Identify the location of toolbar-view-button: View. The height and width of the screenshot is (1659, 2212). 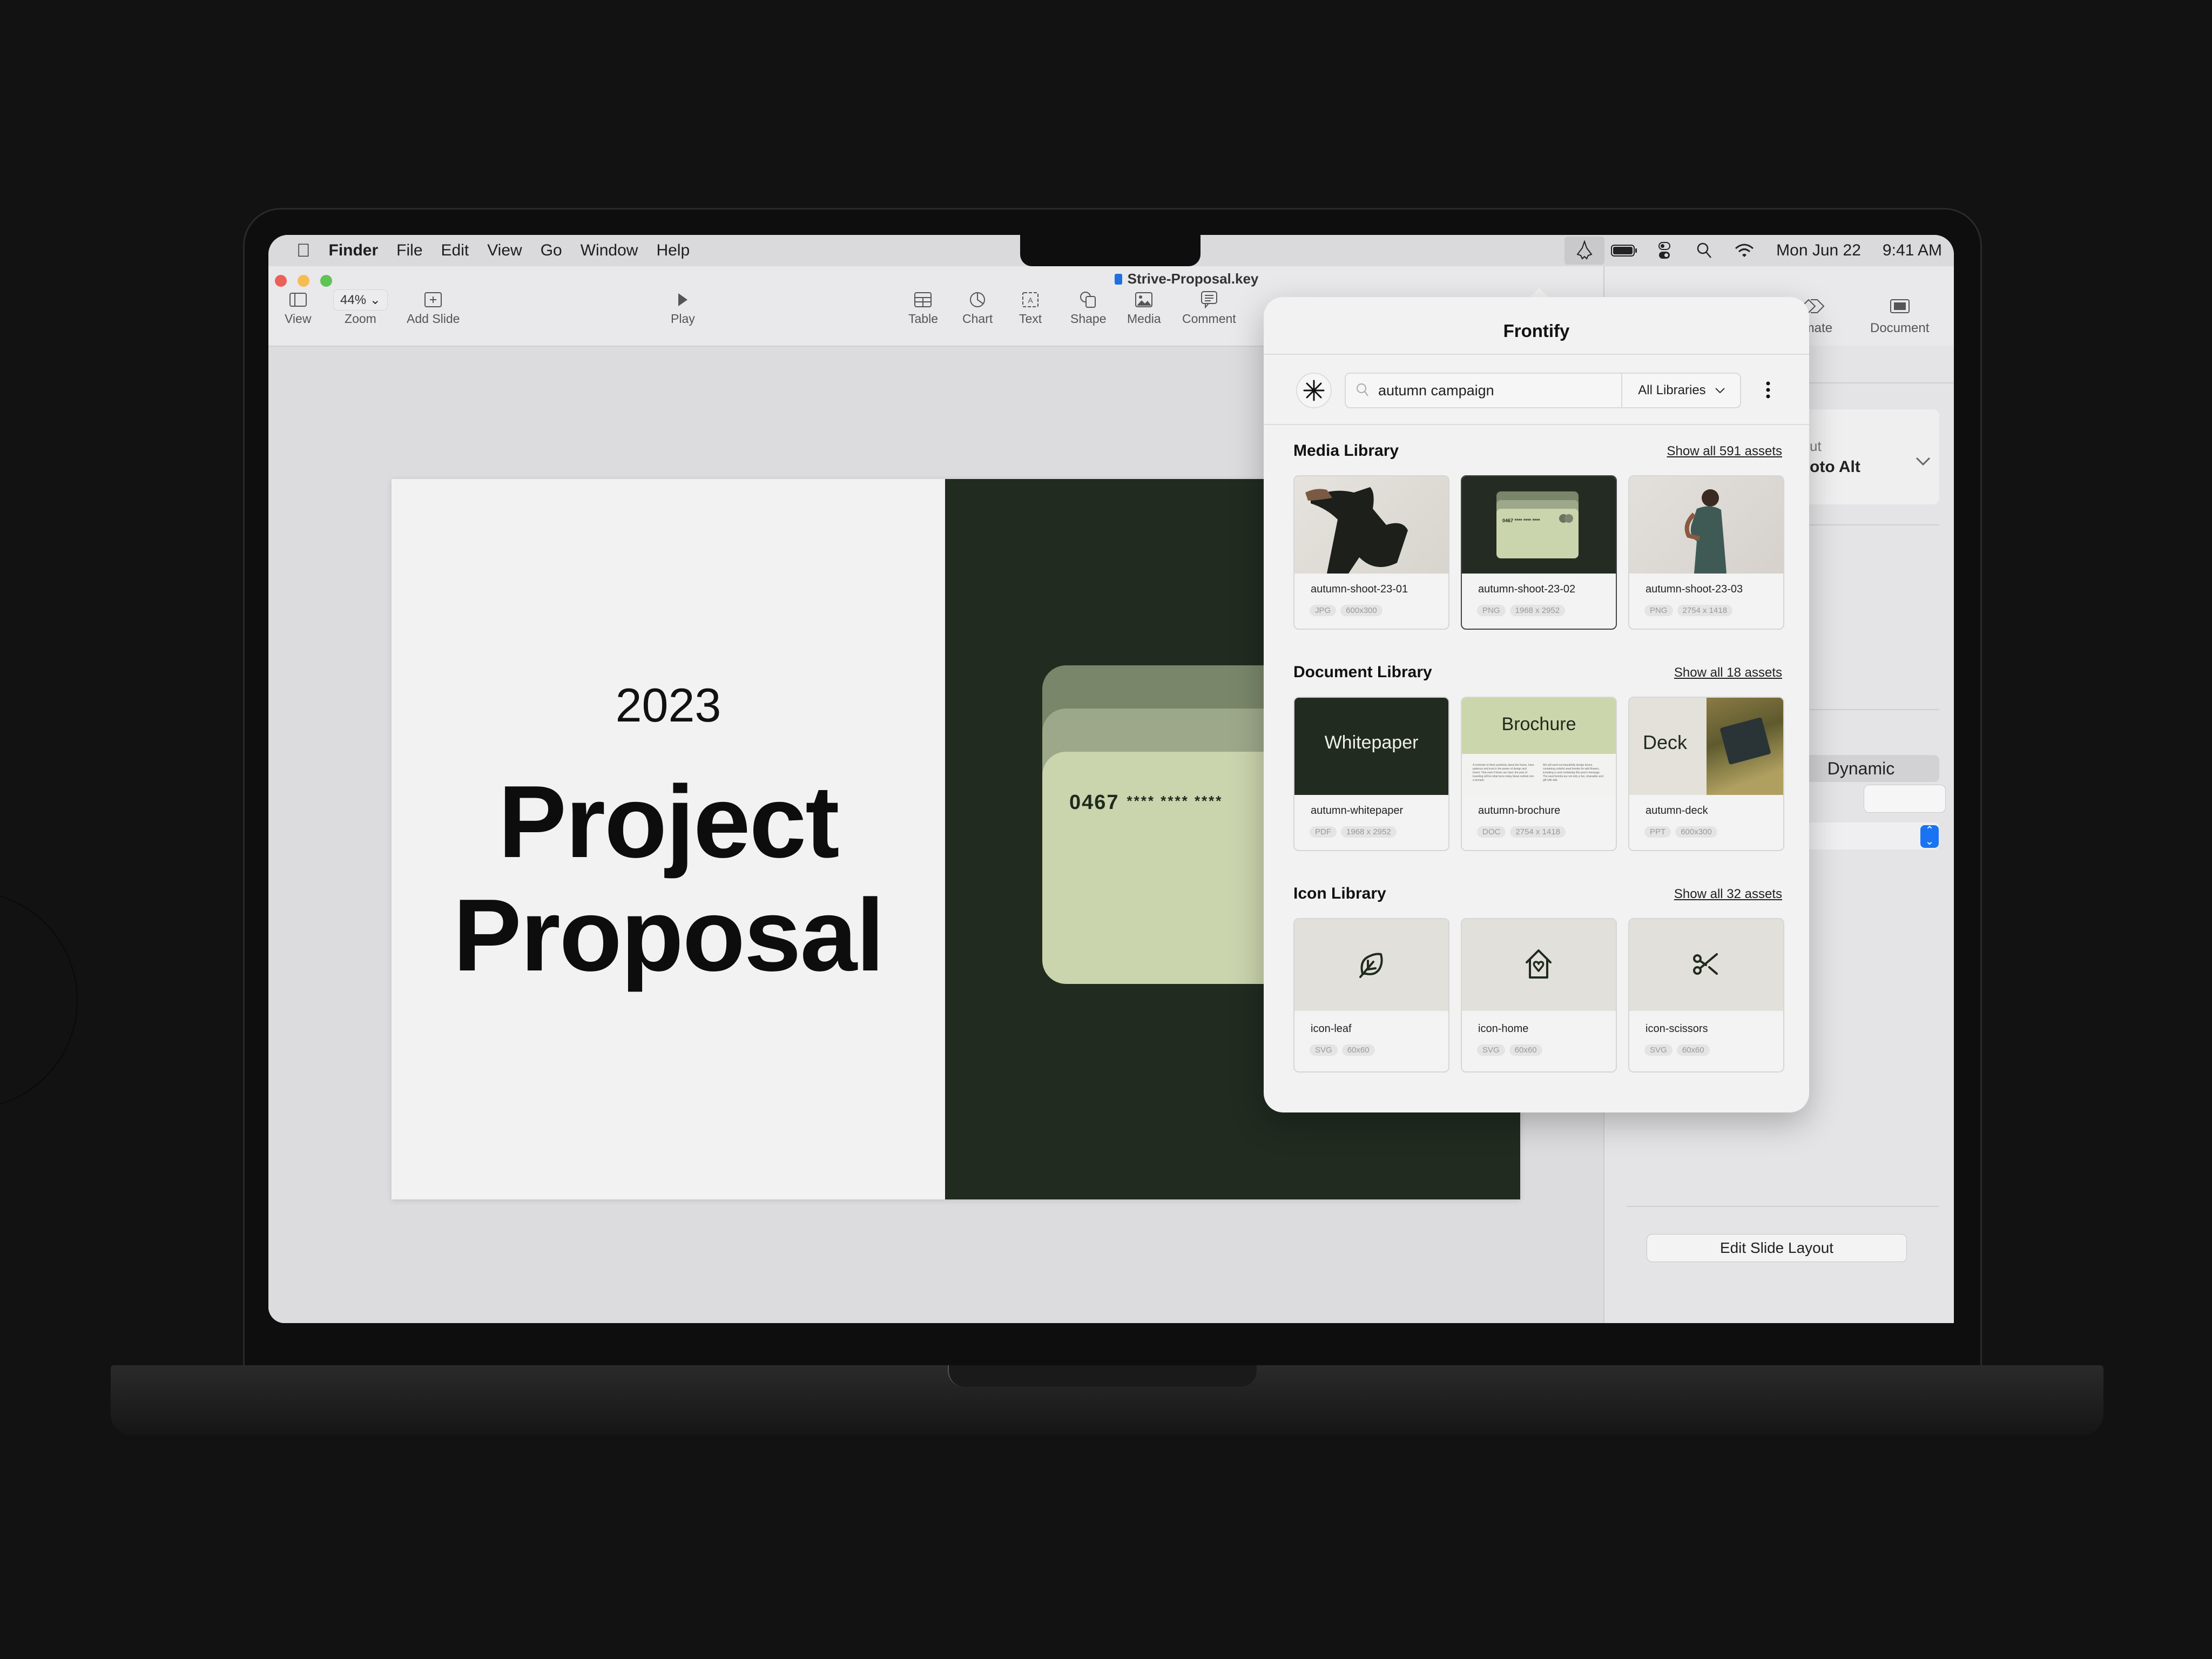
(298, 307).